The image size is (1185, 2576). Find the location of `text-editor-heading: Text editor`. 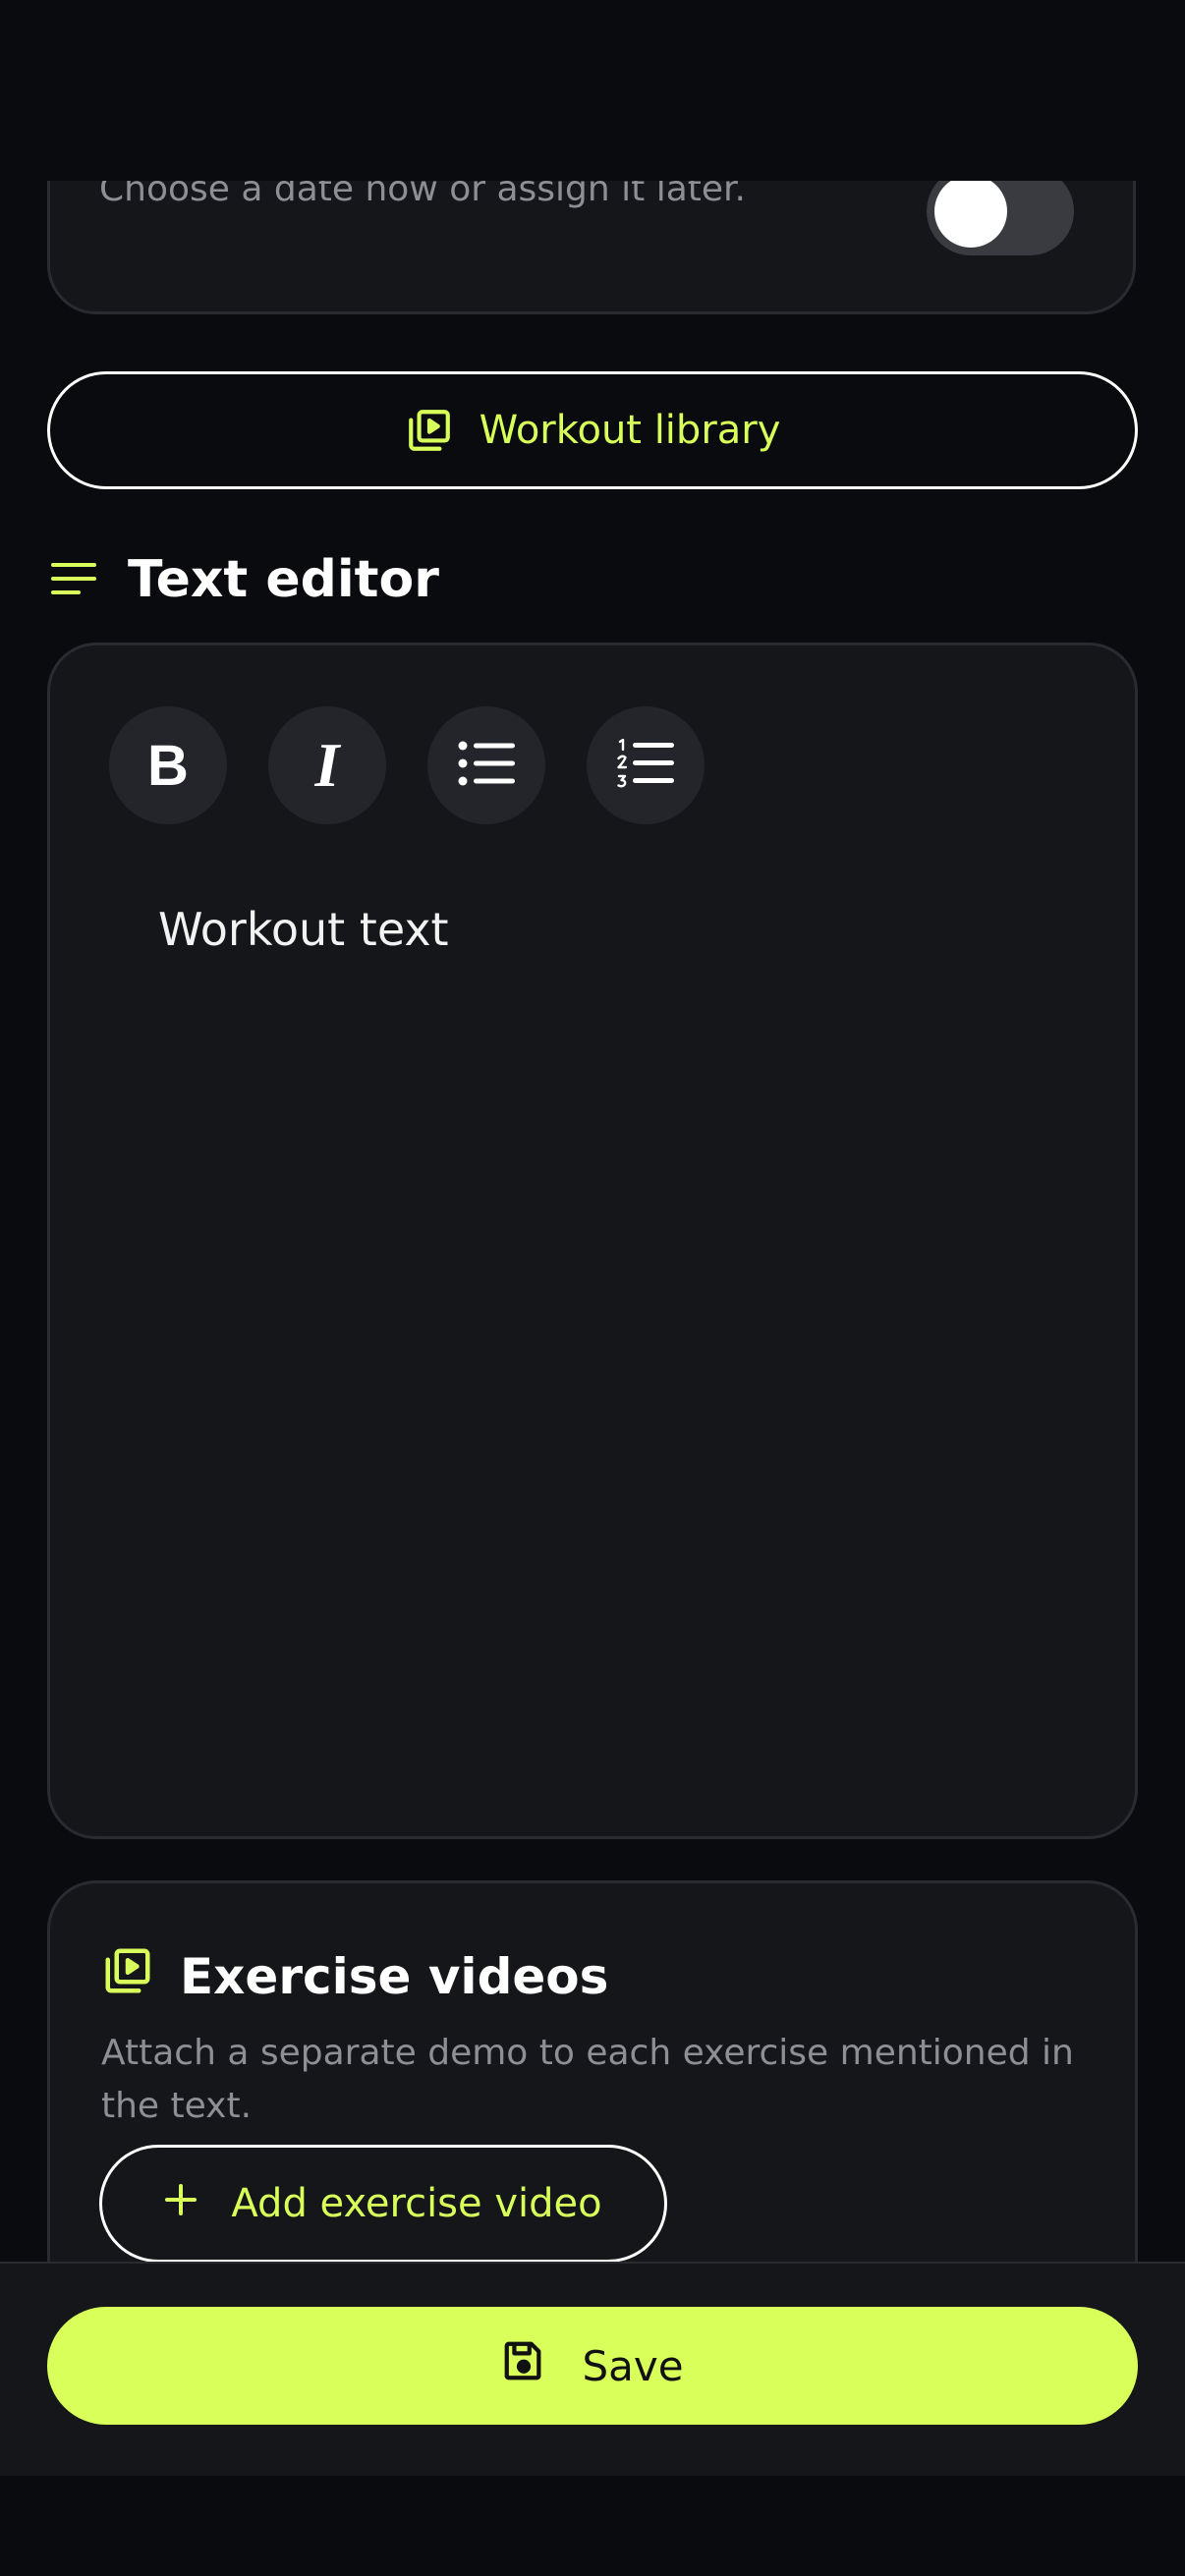

text-editor-heading: Text editor is located at coordinates (245, 579).